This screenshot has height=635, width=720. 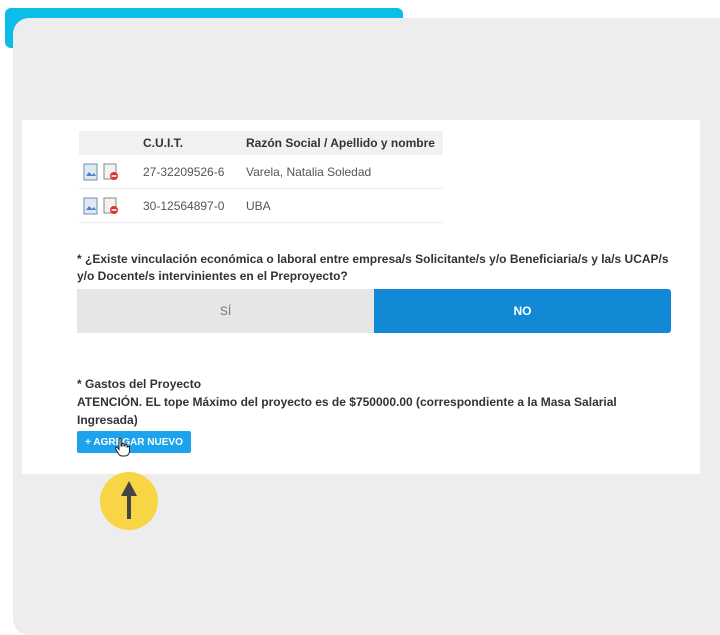 I want to click on gastos-title: * Gastos del Proyecto, so click(x=139, y=384).